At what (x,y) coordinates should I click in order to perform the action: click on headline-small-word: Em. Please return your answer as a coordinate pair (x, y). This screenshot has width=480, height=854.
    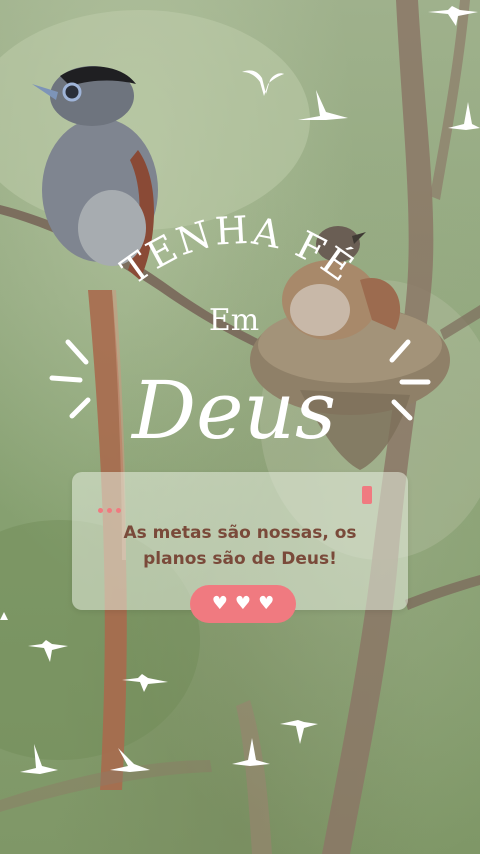
    Looking at the image, I should click on (234, 320).